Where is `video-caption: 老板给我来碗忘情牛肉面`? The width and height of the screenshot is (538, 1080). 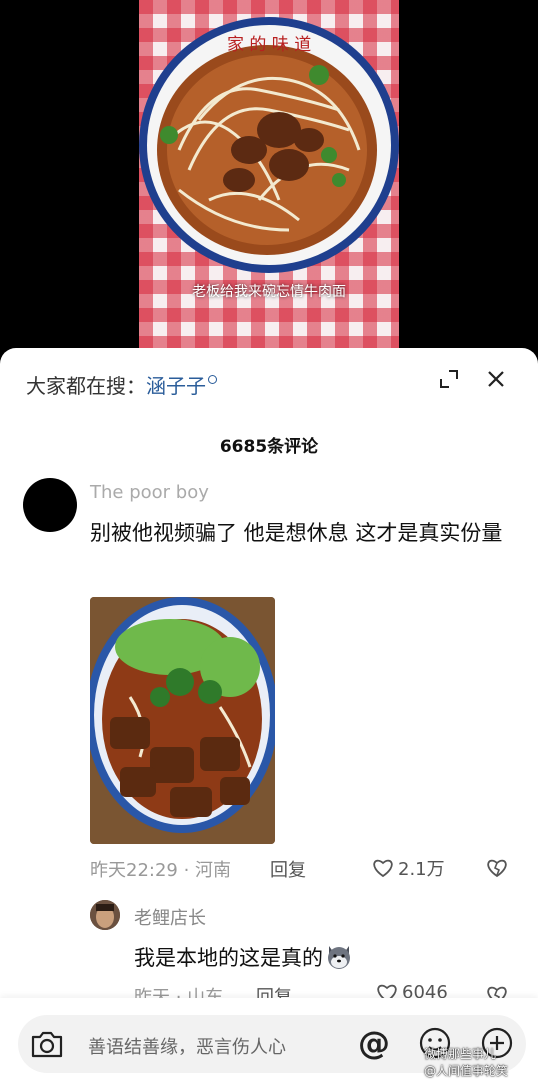
video-caption: 老板给我来碗忘情牛肉面 is located at coordinates (269, 292).